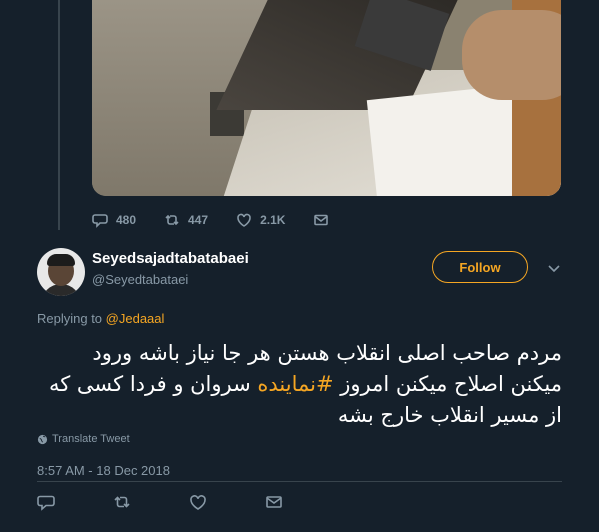 Image resolution: width=599 pixels, height=532 pixels. I want to click on translate-tweet-link: Translate Tweet, so click(83, 439).